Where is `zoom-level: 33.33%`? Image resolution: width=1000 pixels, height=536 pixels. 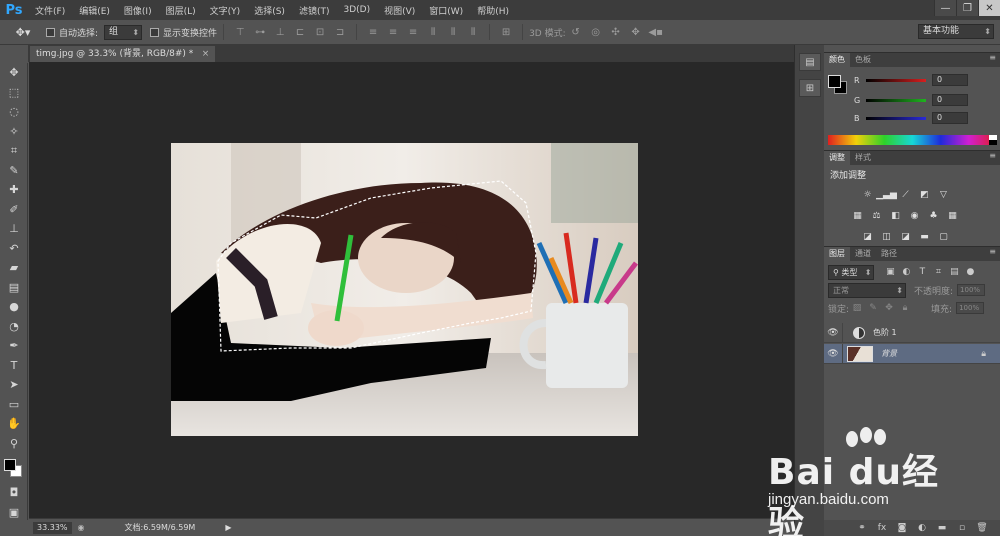
zoom-level: 33.33% is located at coordinates (52, 527).